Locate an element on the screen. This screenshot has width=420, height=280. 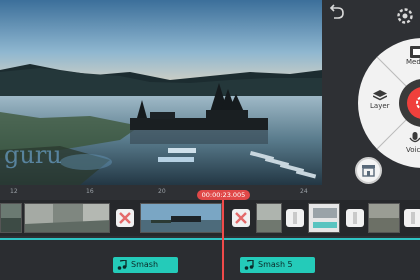
wheel-item-label: Voice is located at coordinates (413, 150).